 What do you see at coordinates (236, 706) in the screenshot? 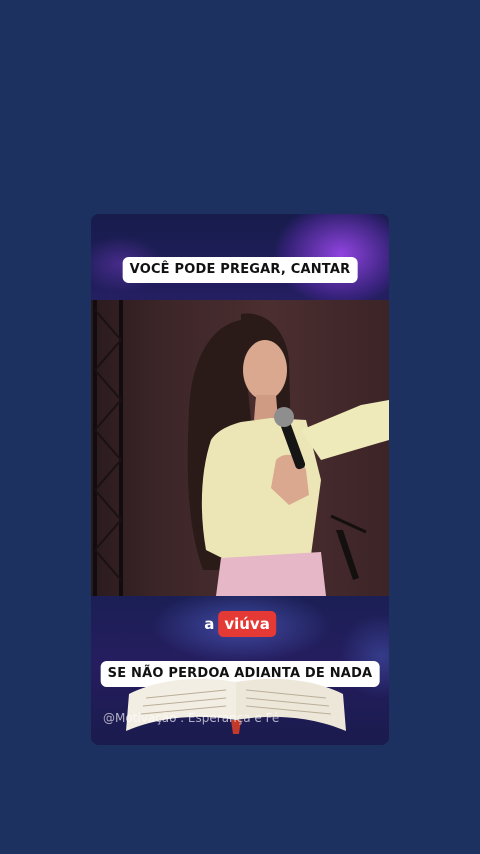
I see `open-bible-icon` at bounding box center [236, 706].